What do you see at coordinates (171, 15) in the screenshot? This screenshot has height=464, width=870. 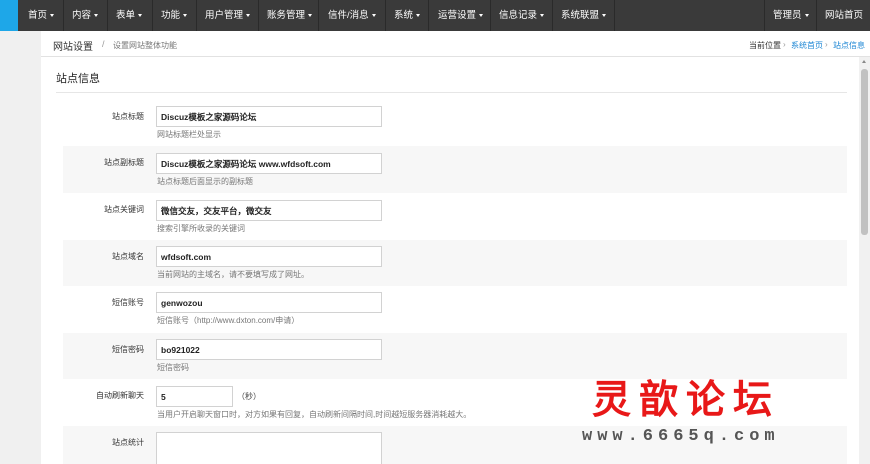 I see `nav-item-label: 功能` at bounding box center [171, 15].